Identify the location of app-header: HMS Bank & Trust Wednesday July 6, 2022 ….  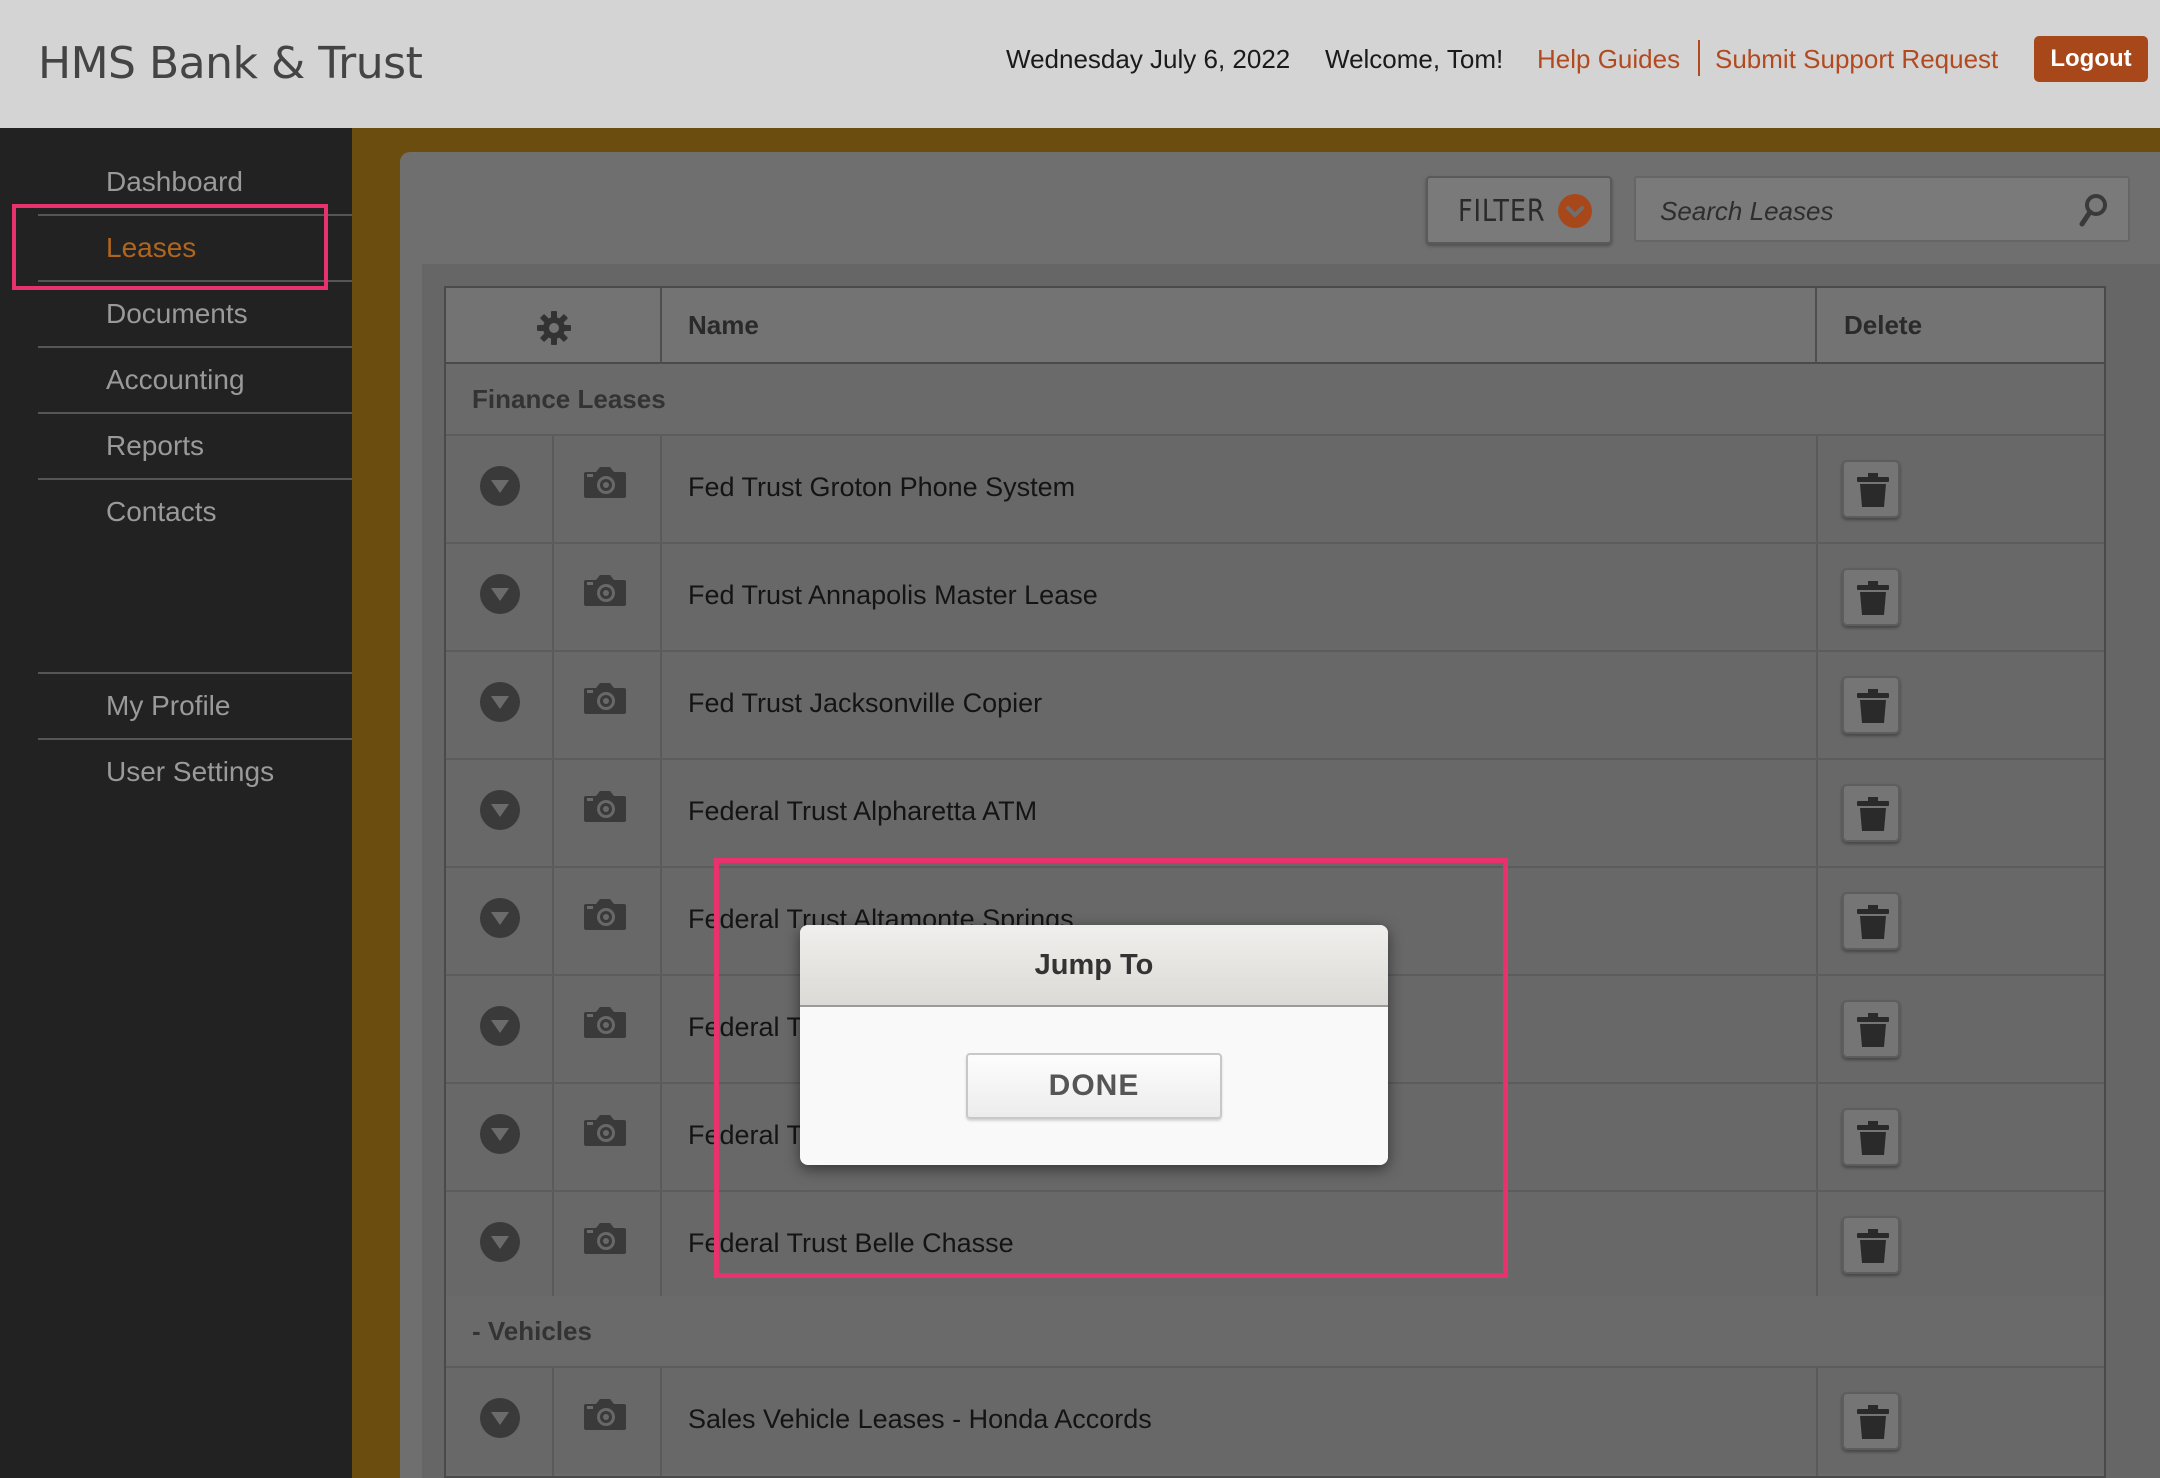
(1080, 64).